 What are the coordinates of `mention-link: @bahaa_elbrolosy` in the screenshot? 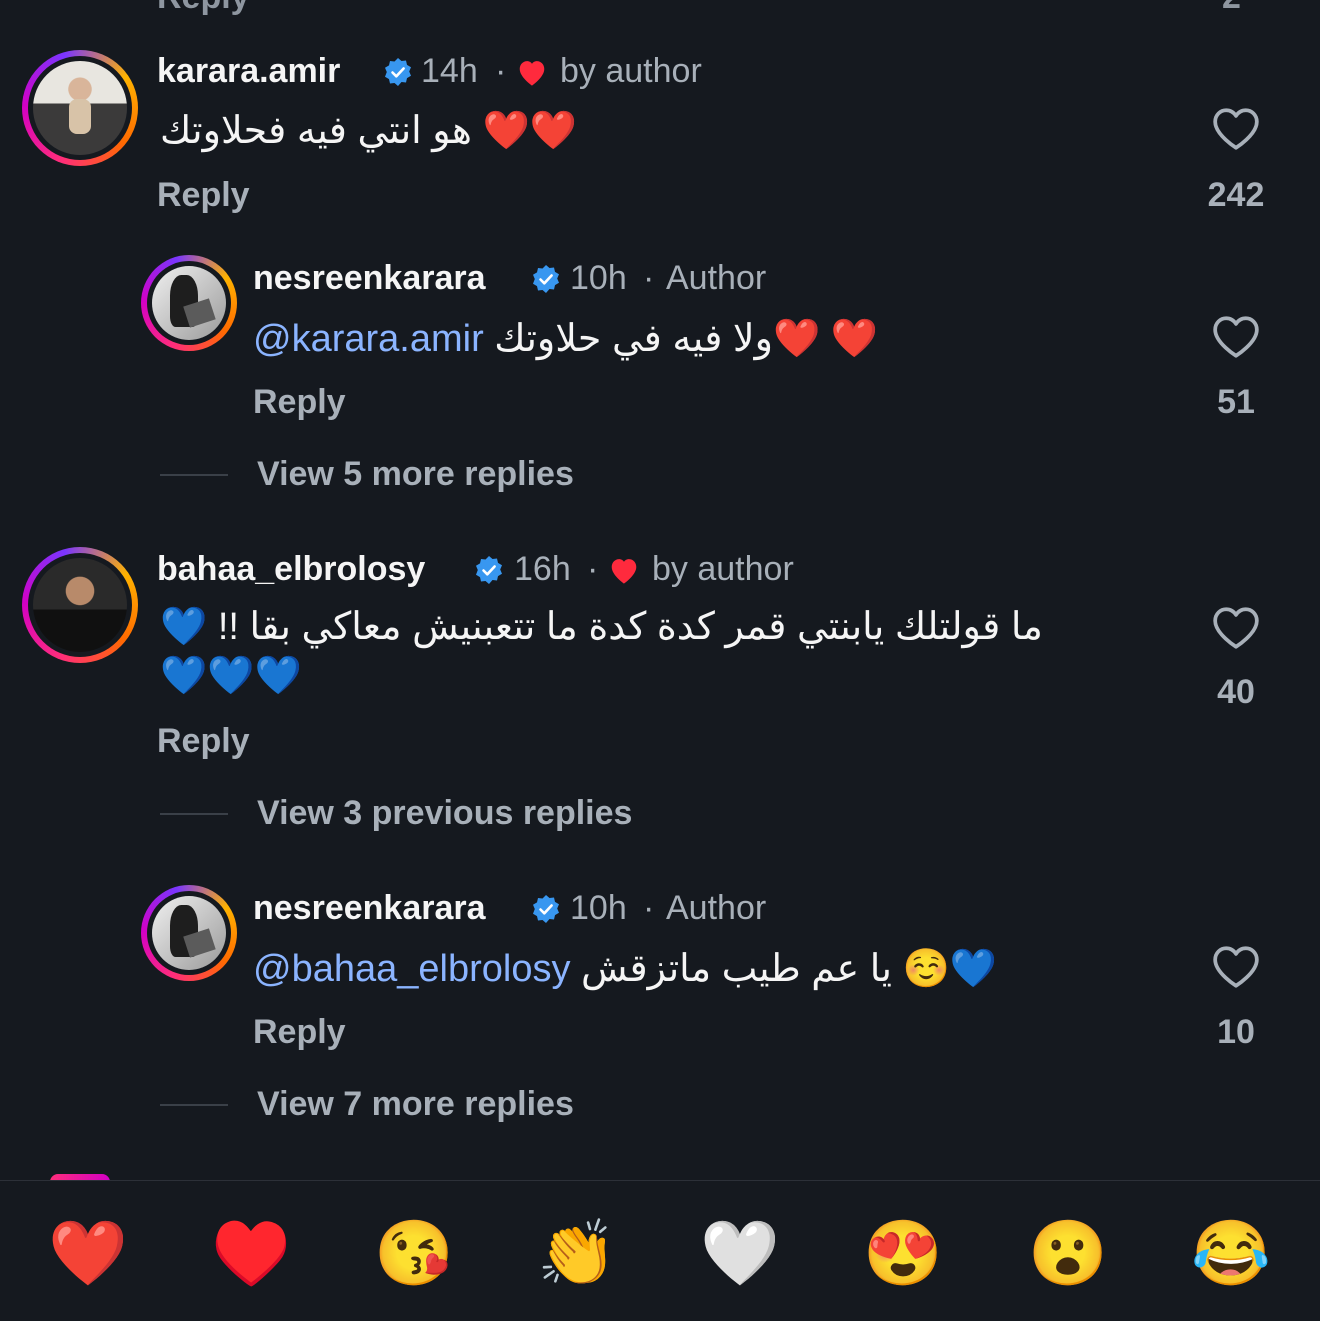 It's located at (411, 969).